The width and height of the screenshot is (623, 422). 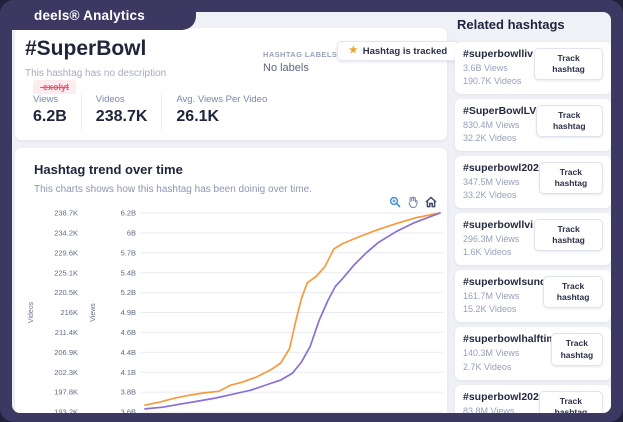 I want to click on y-axis-left-tick: 206.9K, so click(x=66, y=352).